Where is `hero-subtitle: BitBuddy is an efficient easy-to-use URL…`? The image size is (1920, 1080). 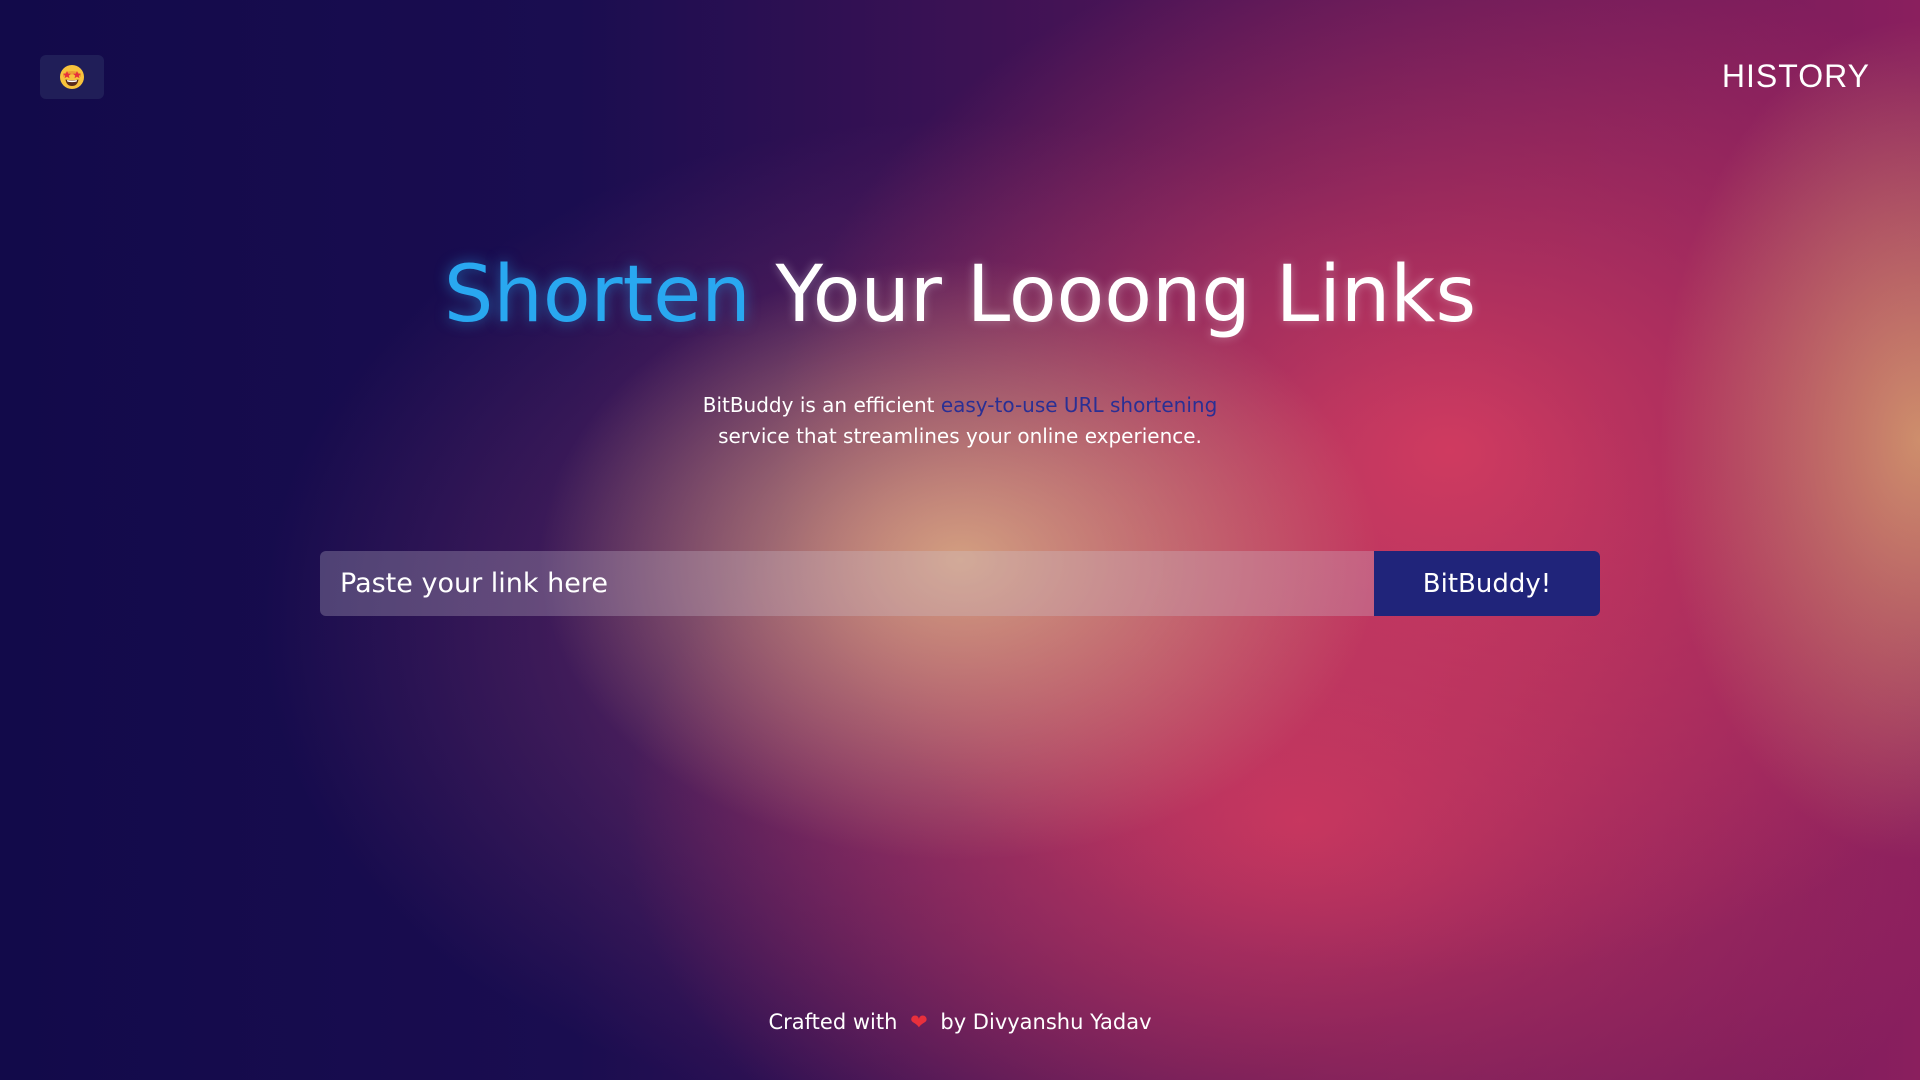 hero-subtitle: BitBuddy is an efficient easy-to-use URL… is located at coordinates (960, 421).